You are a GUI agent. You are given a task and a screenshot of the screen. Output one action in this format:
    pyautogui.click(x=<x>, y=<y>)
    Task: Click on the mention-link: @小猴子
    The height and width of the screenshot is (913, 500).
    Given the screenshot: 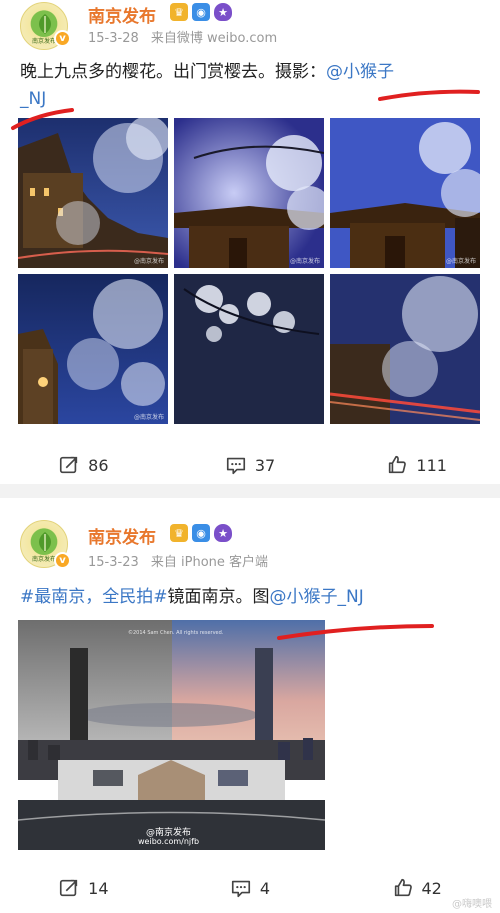 What is the action you would take?
    pyautogui.click(x=360, y=72)
    